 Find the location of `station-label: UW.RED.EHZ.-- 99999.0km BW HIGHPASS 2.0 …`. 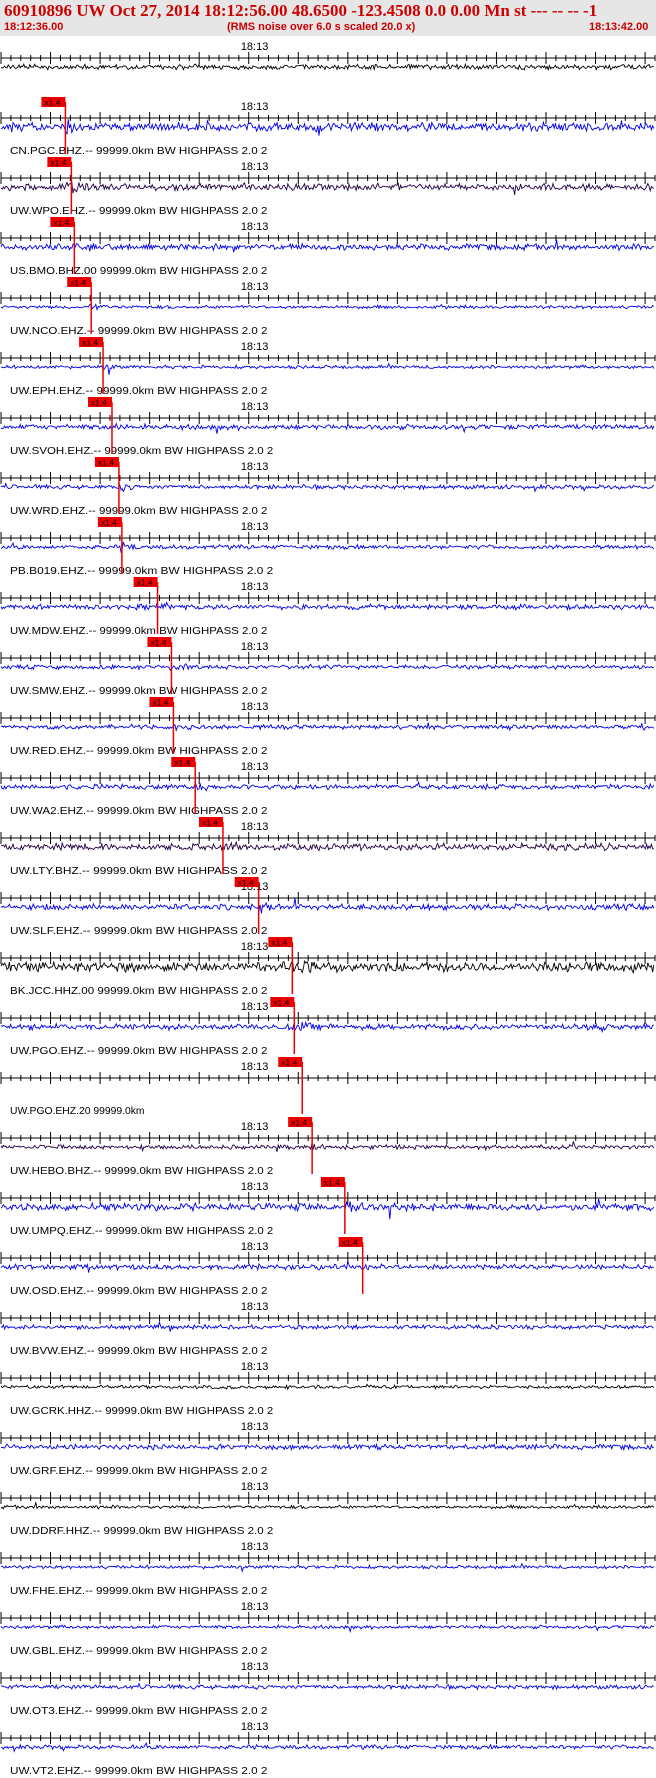

station-label: UW.RED.EHZ.-- 99999.0km BW HIGHPASS 2.0 … is located at coordinates (139, 751).